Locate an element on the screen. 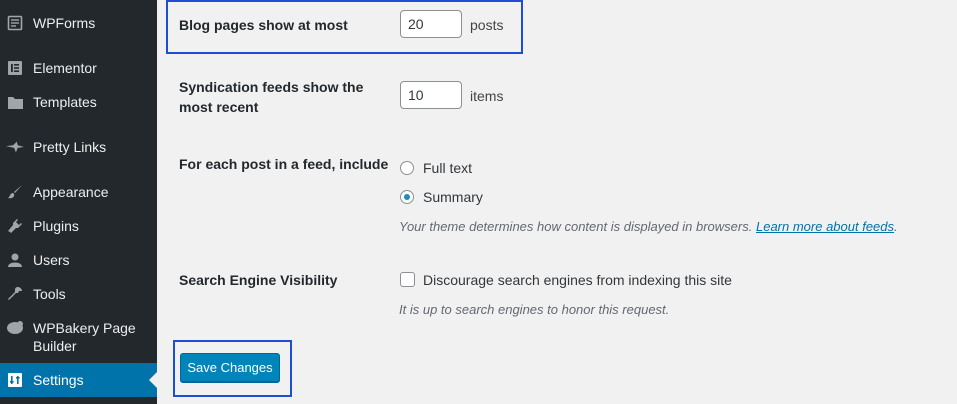  sidebar-item-label: Appearance is located at coordinates (71, 192).